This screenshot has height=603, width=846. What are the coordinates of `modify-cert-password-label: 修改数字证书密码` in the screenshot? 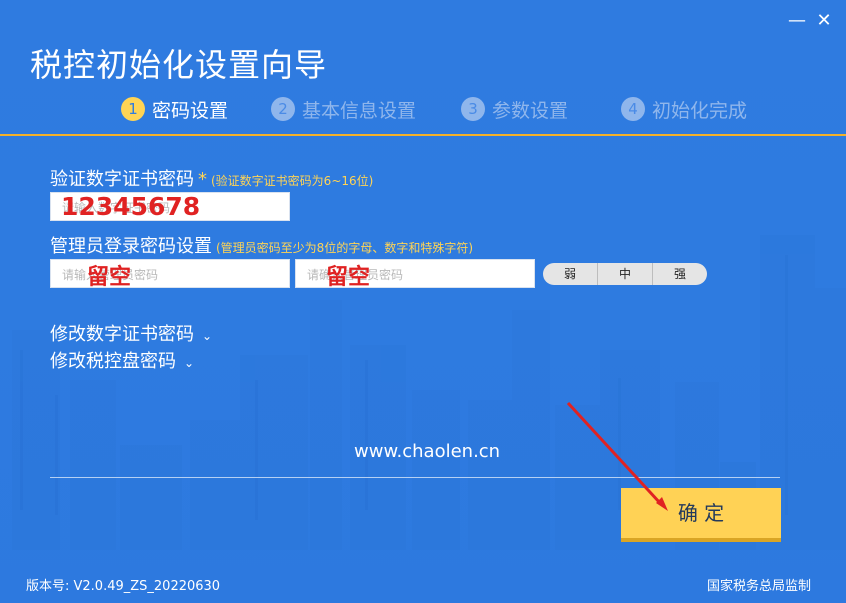 It's located at (122, 334).